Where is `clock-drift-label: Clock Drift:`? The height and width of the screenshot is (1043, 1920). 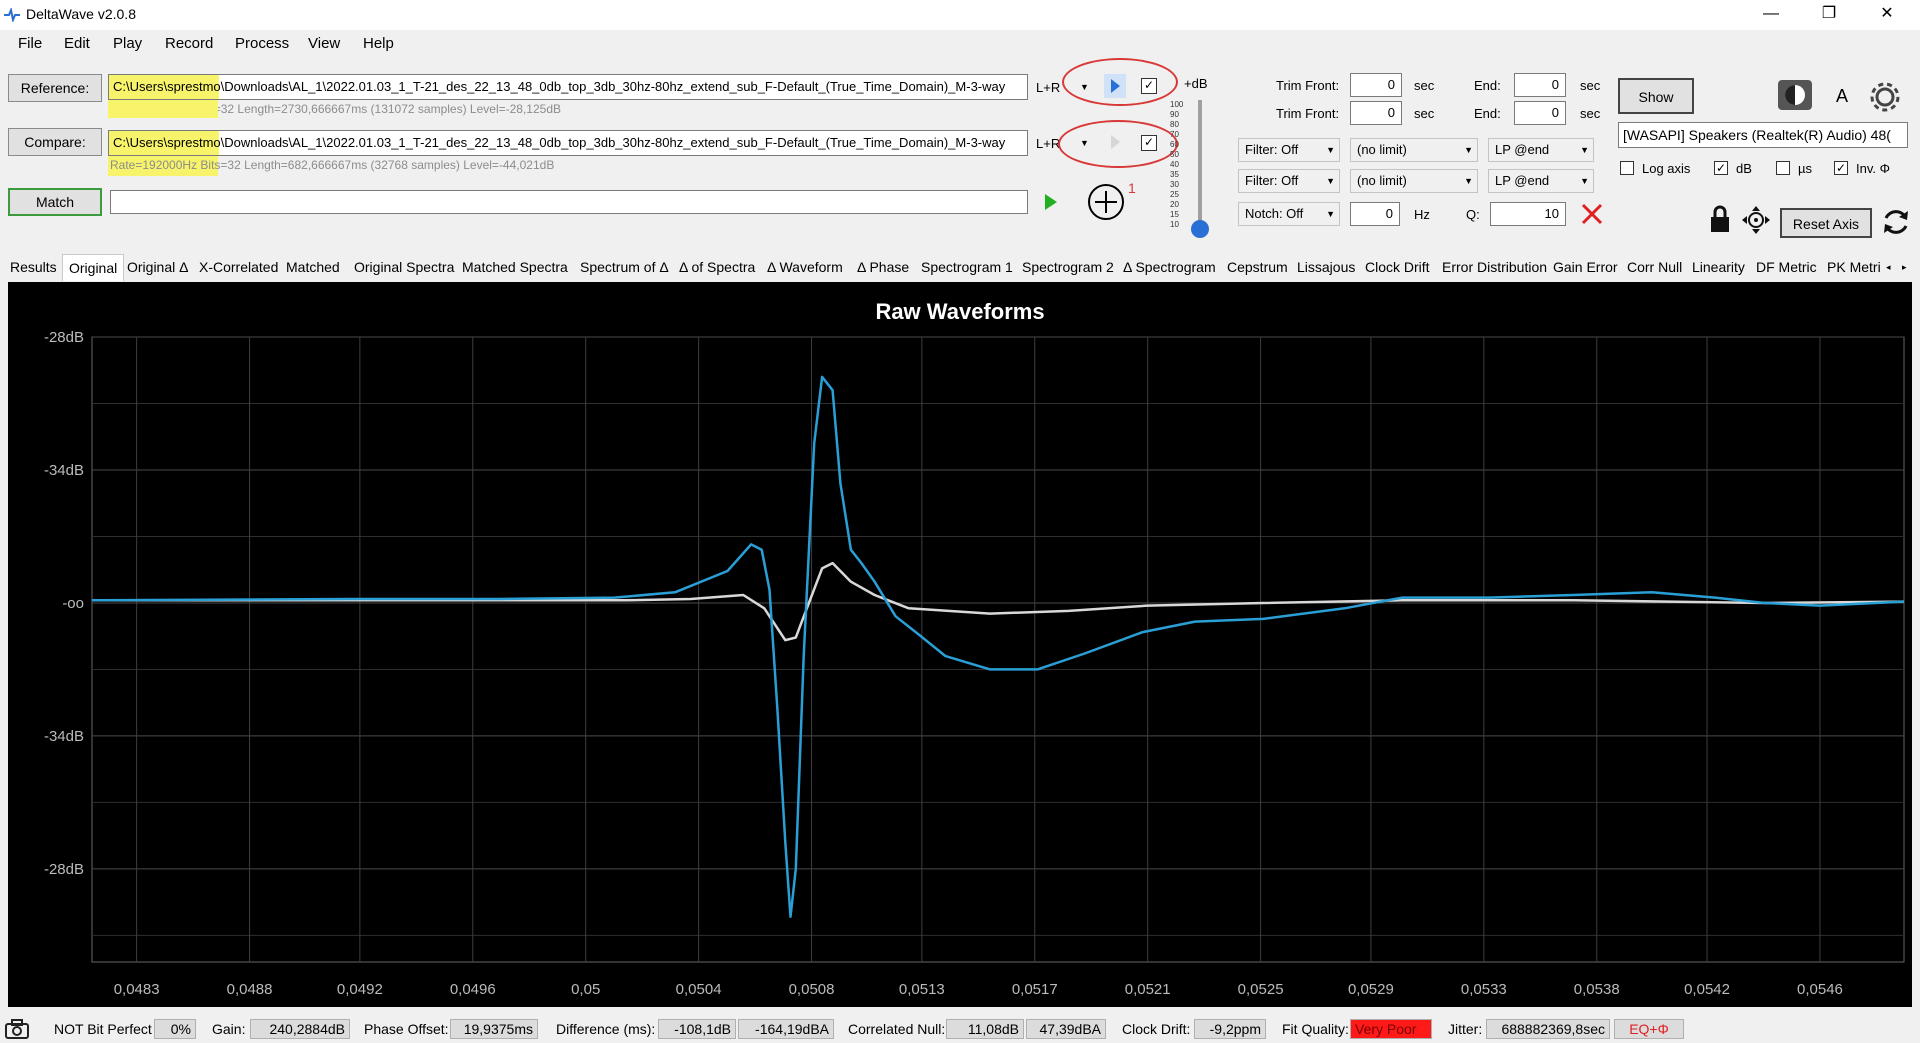 clock-drift-label: Clock Drift: is located at coordinates (1156, 1029).